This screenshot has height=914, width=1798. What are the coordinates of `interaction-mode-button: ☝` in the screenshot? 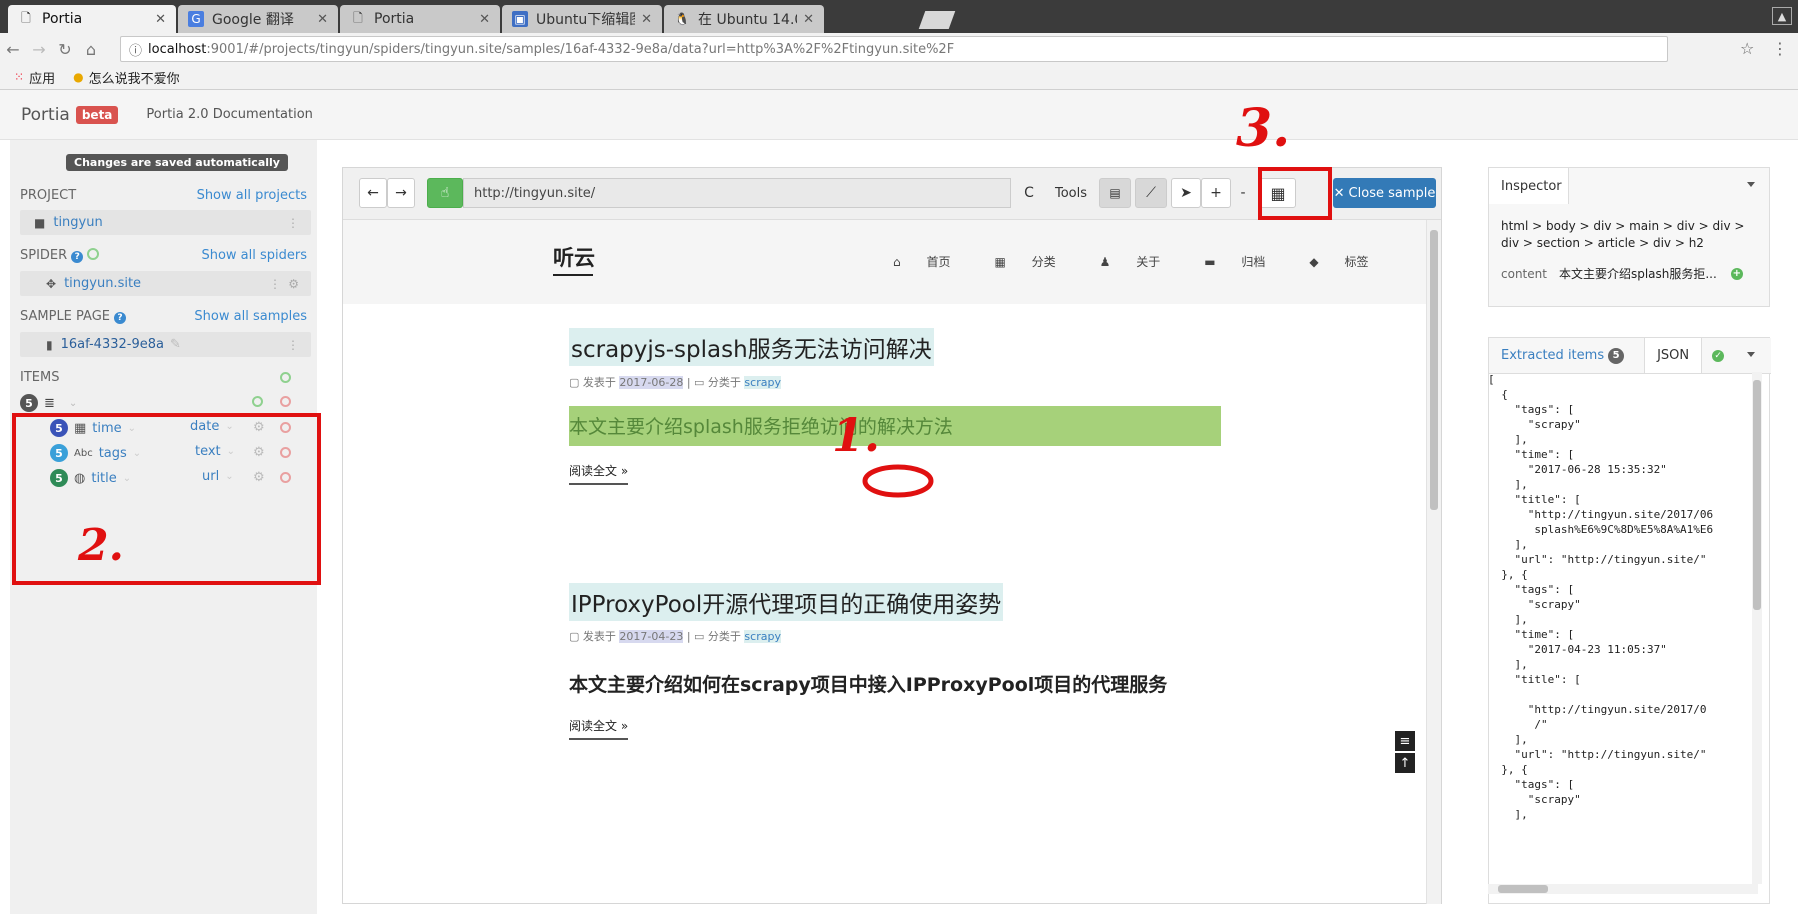 It's located at (445, 193).